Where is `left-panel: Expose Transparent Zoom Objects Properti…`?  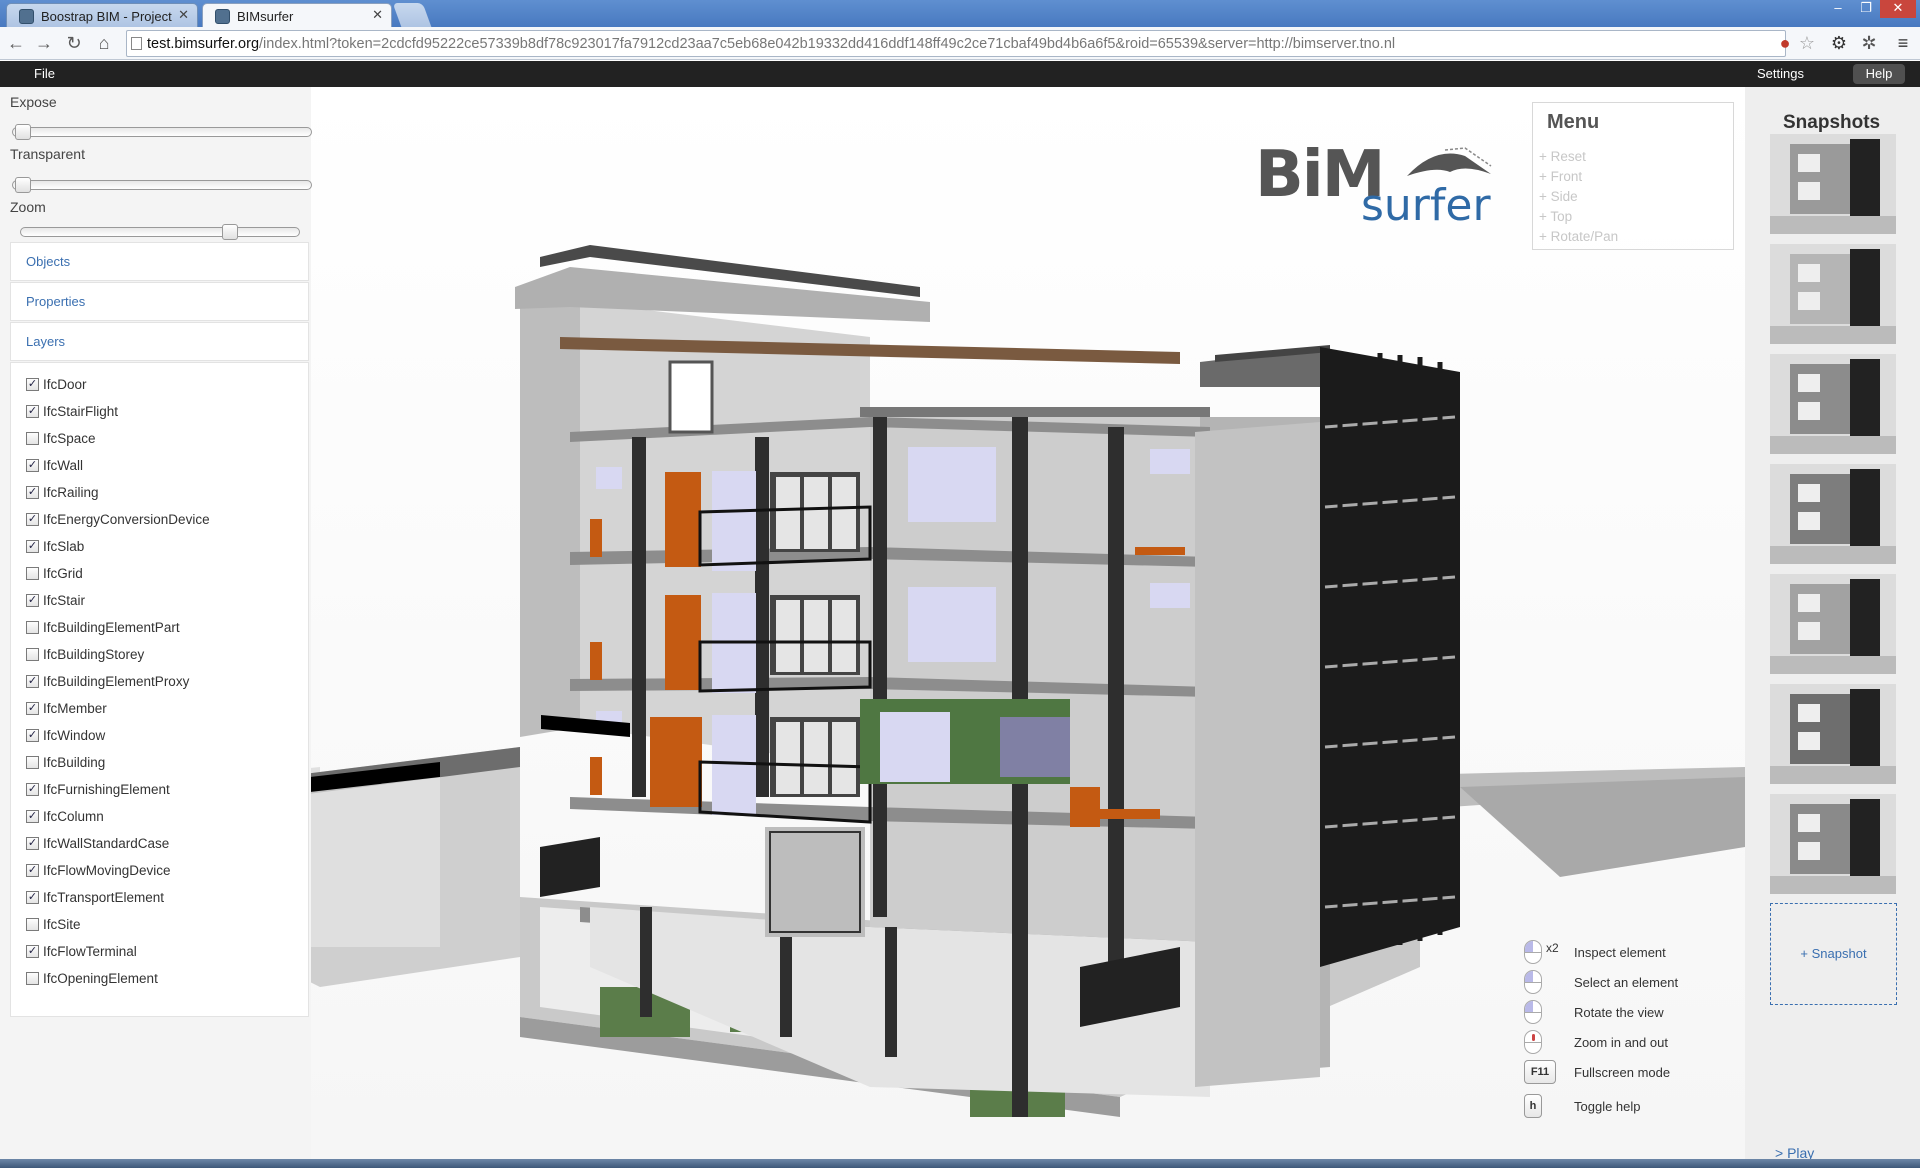
left-panel: Expose Transparent Zoom Objects Properti… is located at coordinates (156, 623).